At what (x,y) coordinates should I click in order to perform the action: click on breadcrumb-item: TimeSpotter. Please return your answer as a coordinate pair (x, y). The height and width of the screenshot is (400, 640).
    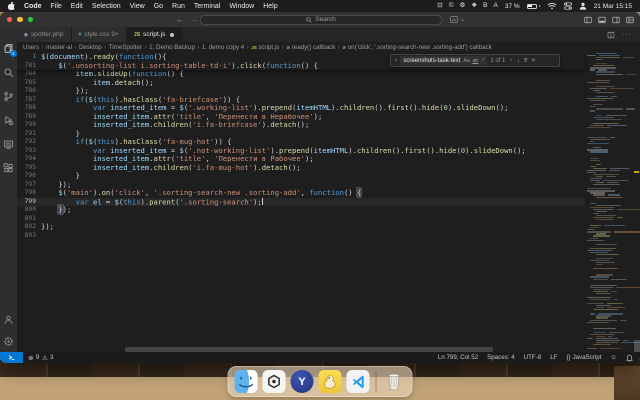
    Looking at the image, I should click on (125, 47).